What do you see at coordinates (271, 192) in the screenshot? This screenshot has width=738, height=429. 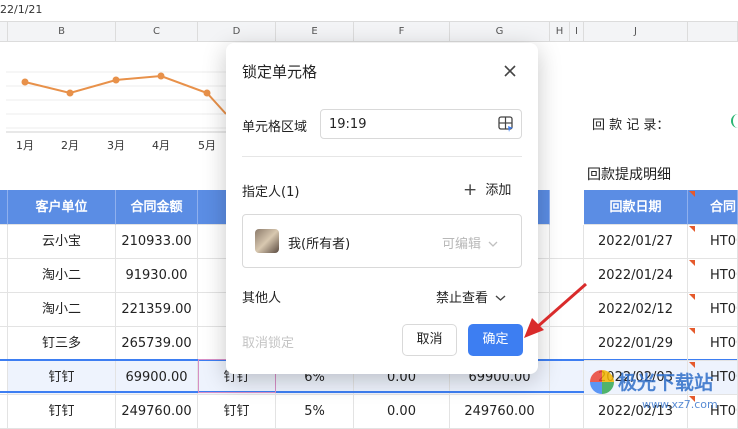 I see `assigned-label: 指定人(1)` at bounding box center [271, 192].